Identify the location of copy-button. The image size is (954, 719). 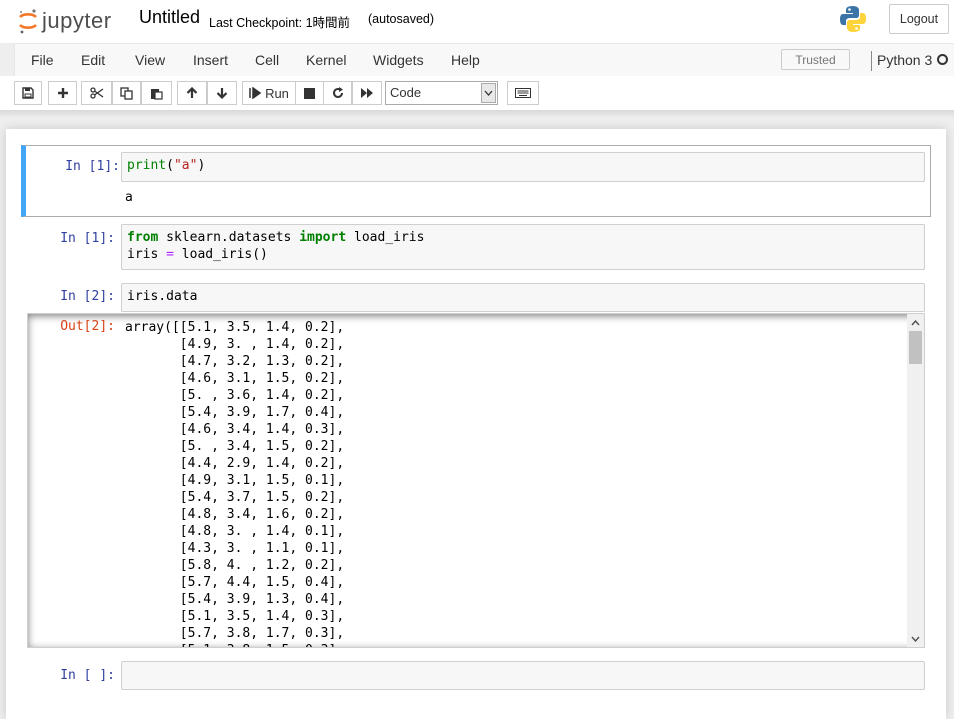
(126, 93).